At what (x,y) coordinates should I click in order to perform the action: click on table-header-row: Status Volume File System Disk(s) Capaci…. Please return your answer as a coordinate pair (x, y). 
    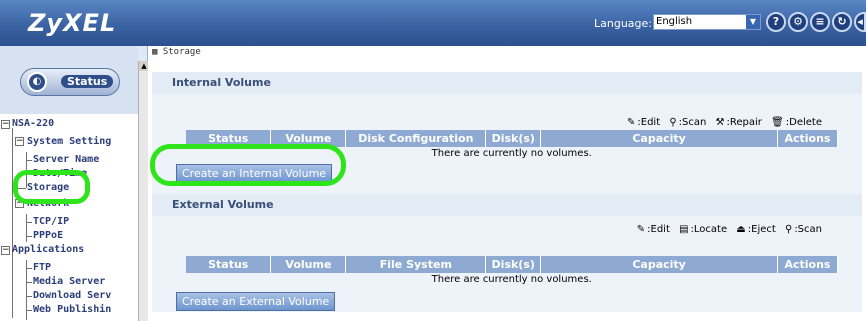
    Looking at the image, I should click on (512, 264).